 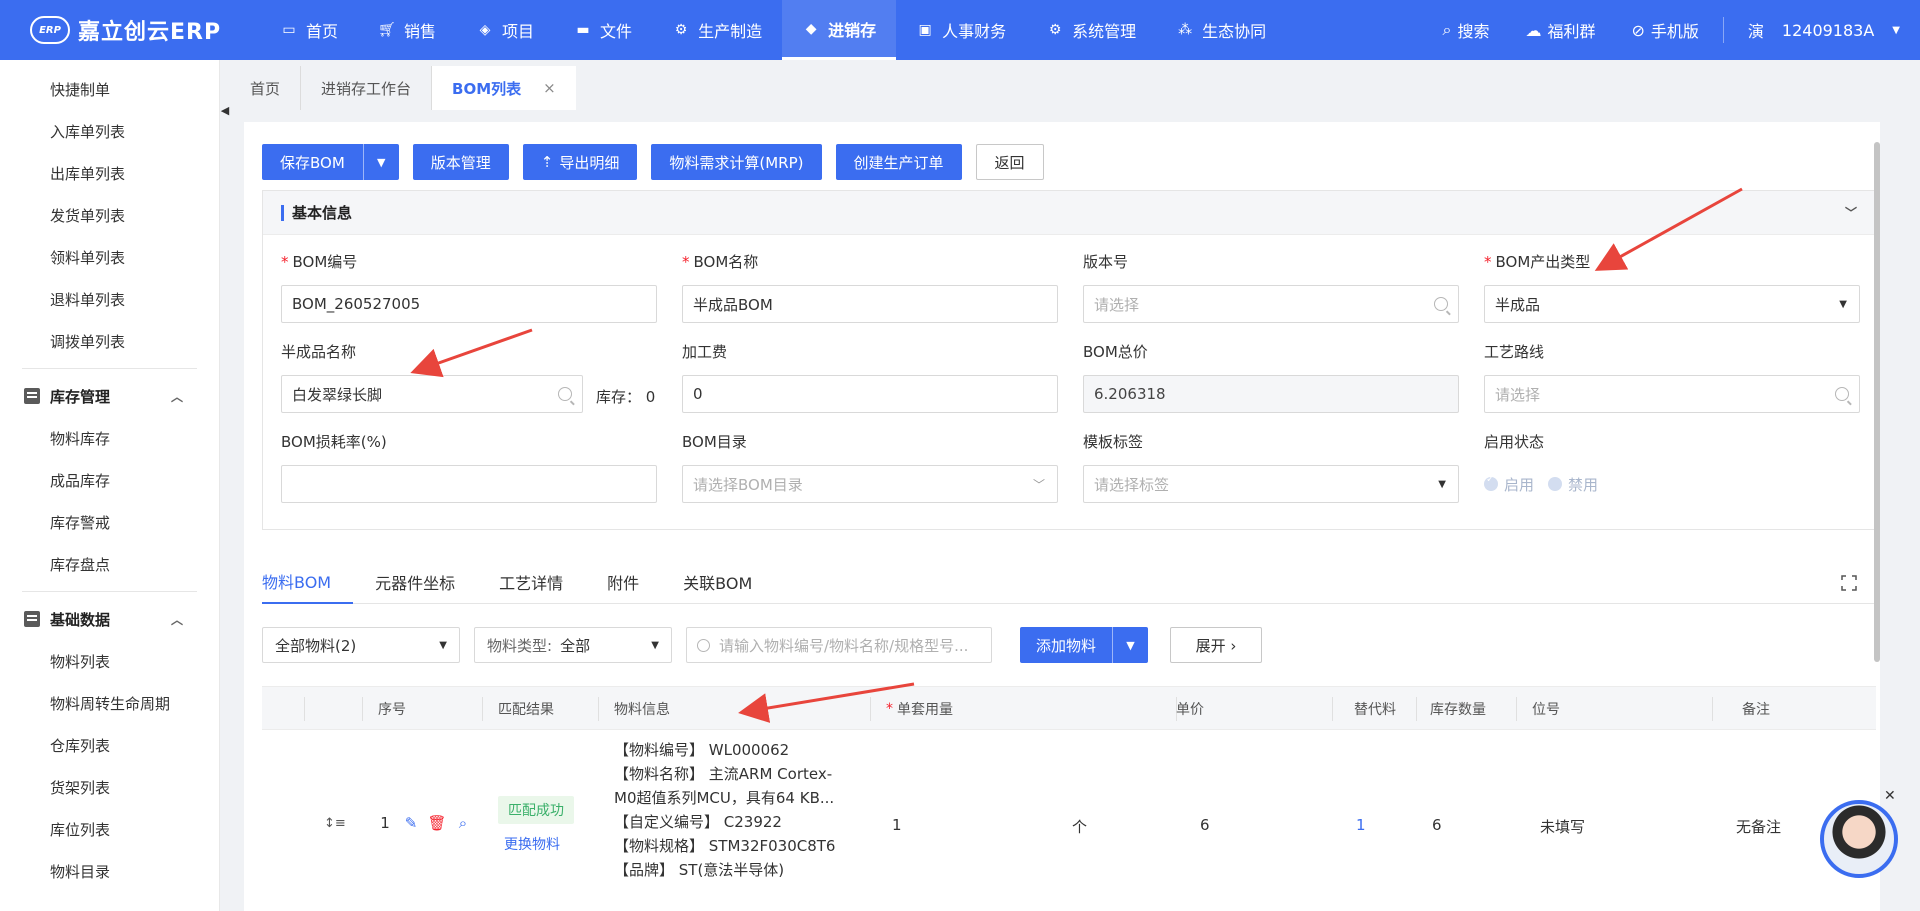 What do you see at coordinates (898, 162) in the screenshot?
I see `create-production-order-button: 创建生产订单` at bounding box center [898, 162].